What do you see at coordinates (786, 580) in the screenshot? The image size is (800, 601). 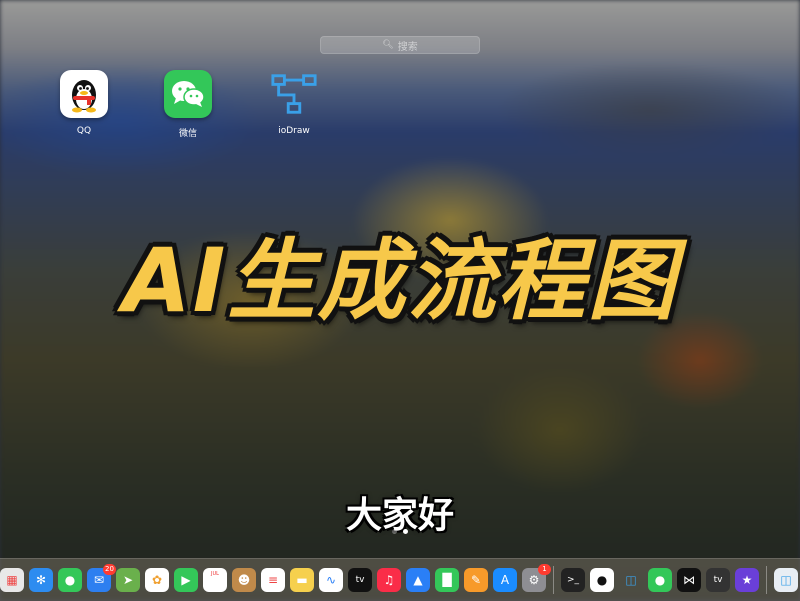 I see `finder-window-icon: ◫` at bounding box center [786, 580].